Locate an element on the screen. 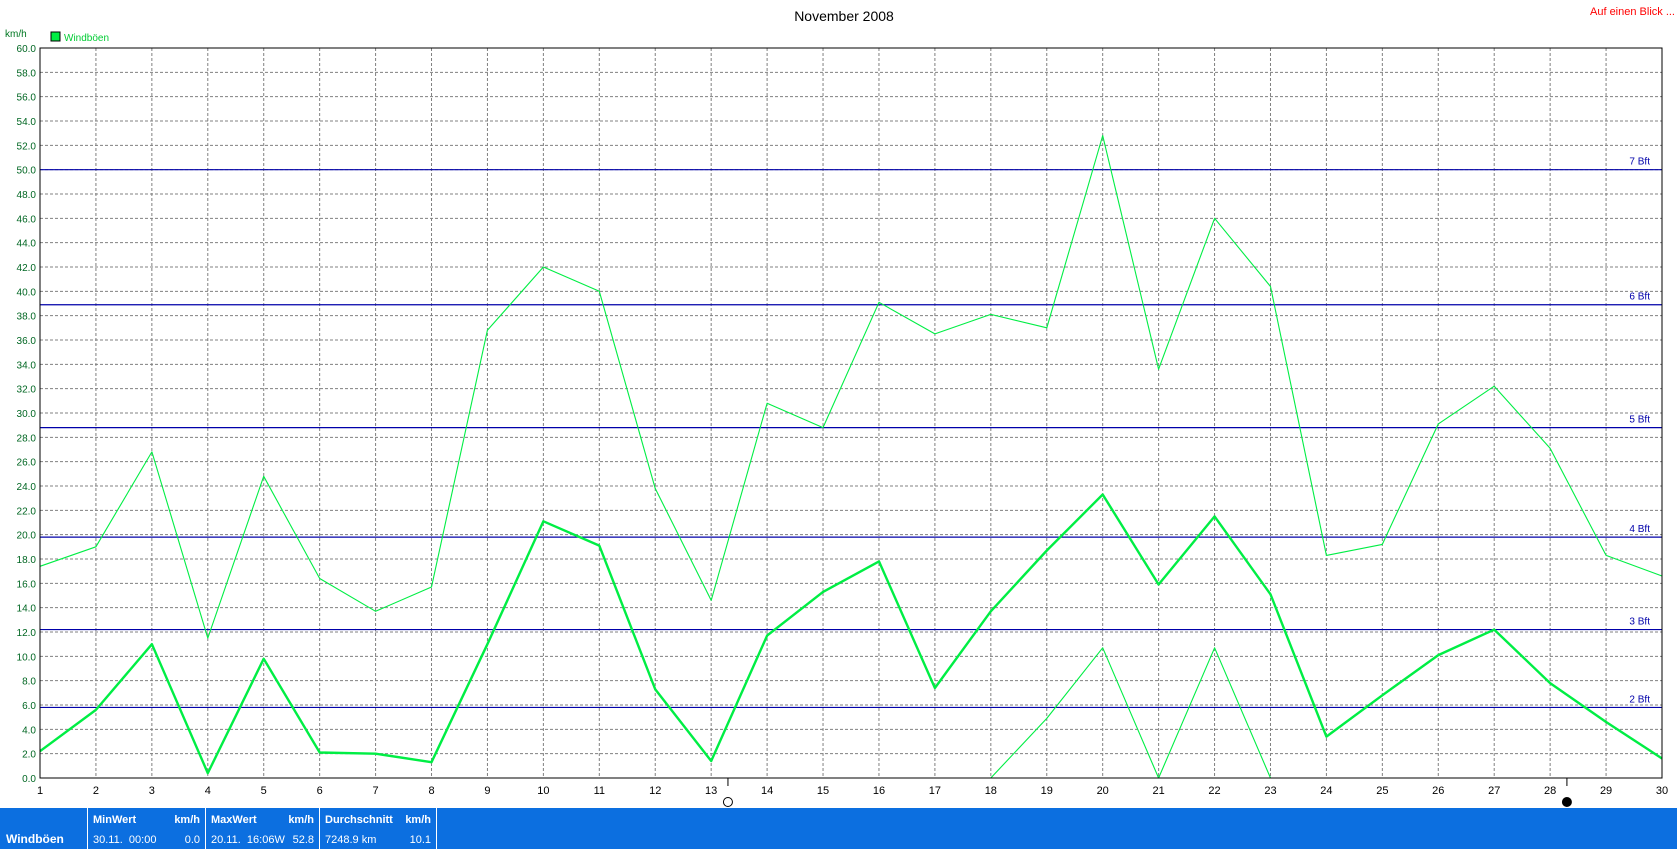  x-tick-label: 21 is located at coordinates (1158, 791).